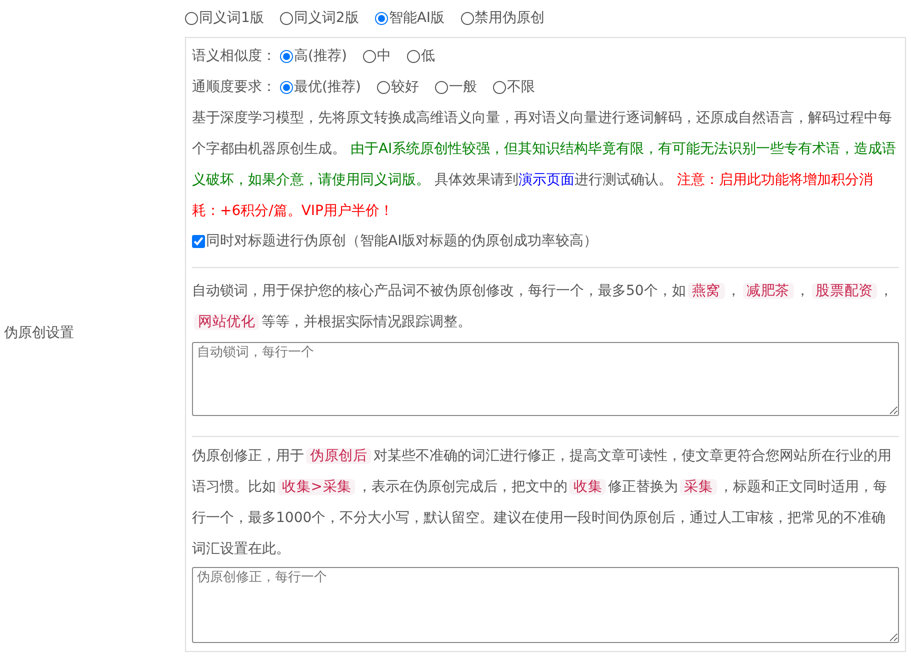 The image size is (911, 658). Describe the element at coordinates (513, 87) in the screenshot. I see `radio-option: 不限` at that location.